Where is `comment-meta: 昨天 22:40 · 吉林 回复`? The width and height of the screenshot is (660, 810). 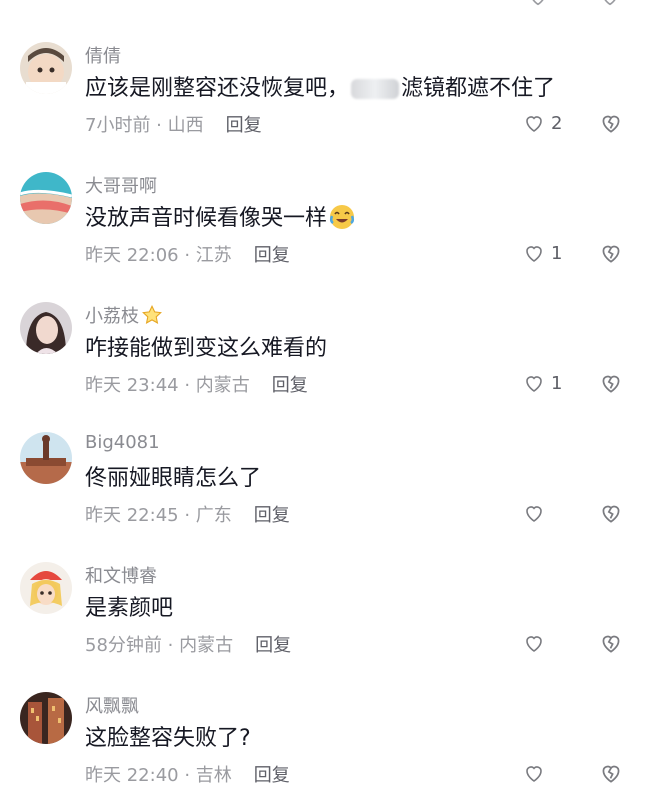
comment-meta: 昨天 22:40 · 吉林 回复 is located at coordinates (187, 774).